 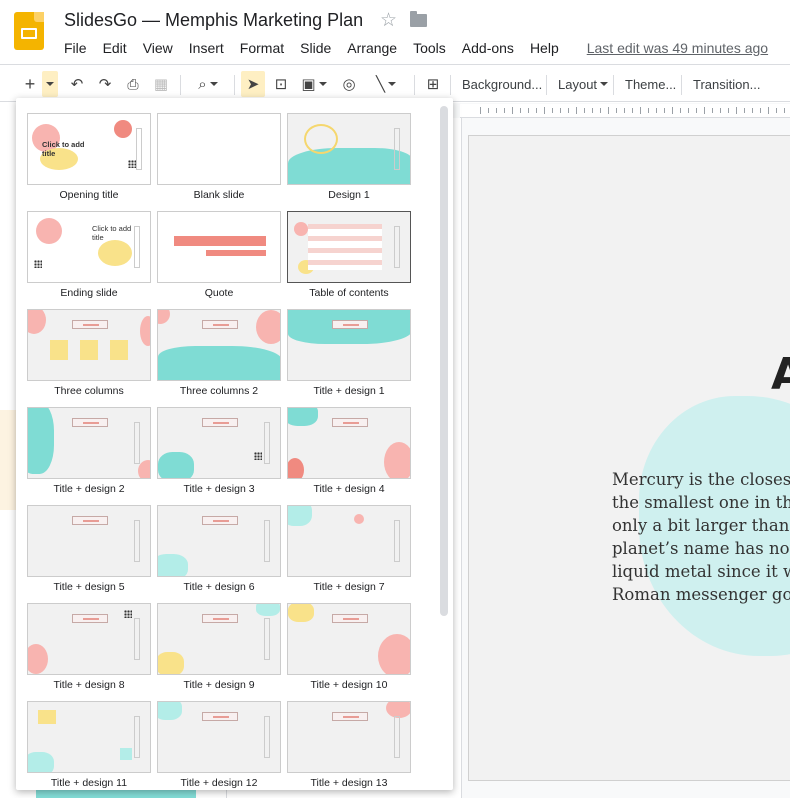 What do you see at coordinates (780, 374) in the screenshot?
I see `slide-title: A` at bounding box center [780, 374].